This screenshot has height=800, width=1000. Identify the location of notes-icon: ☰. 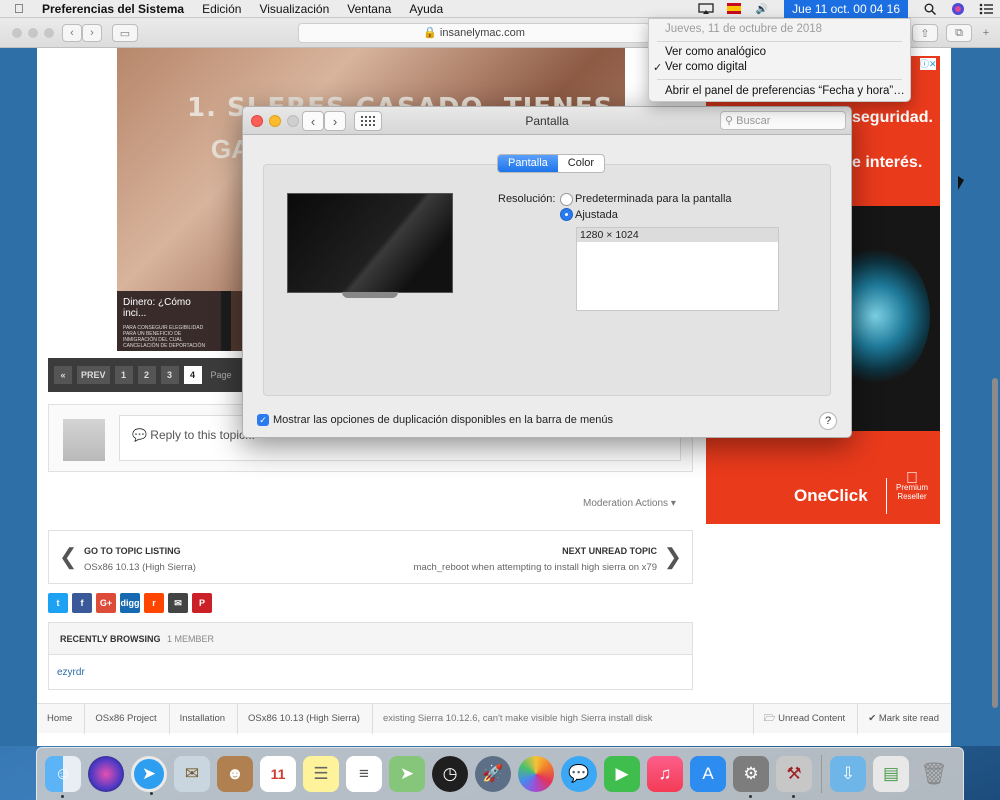
(321, 774).